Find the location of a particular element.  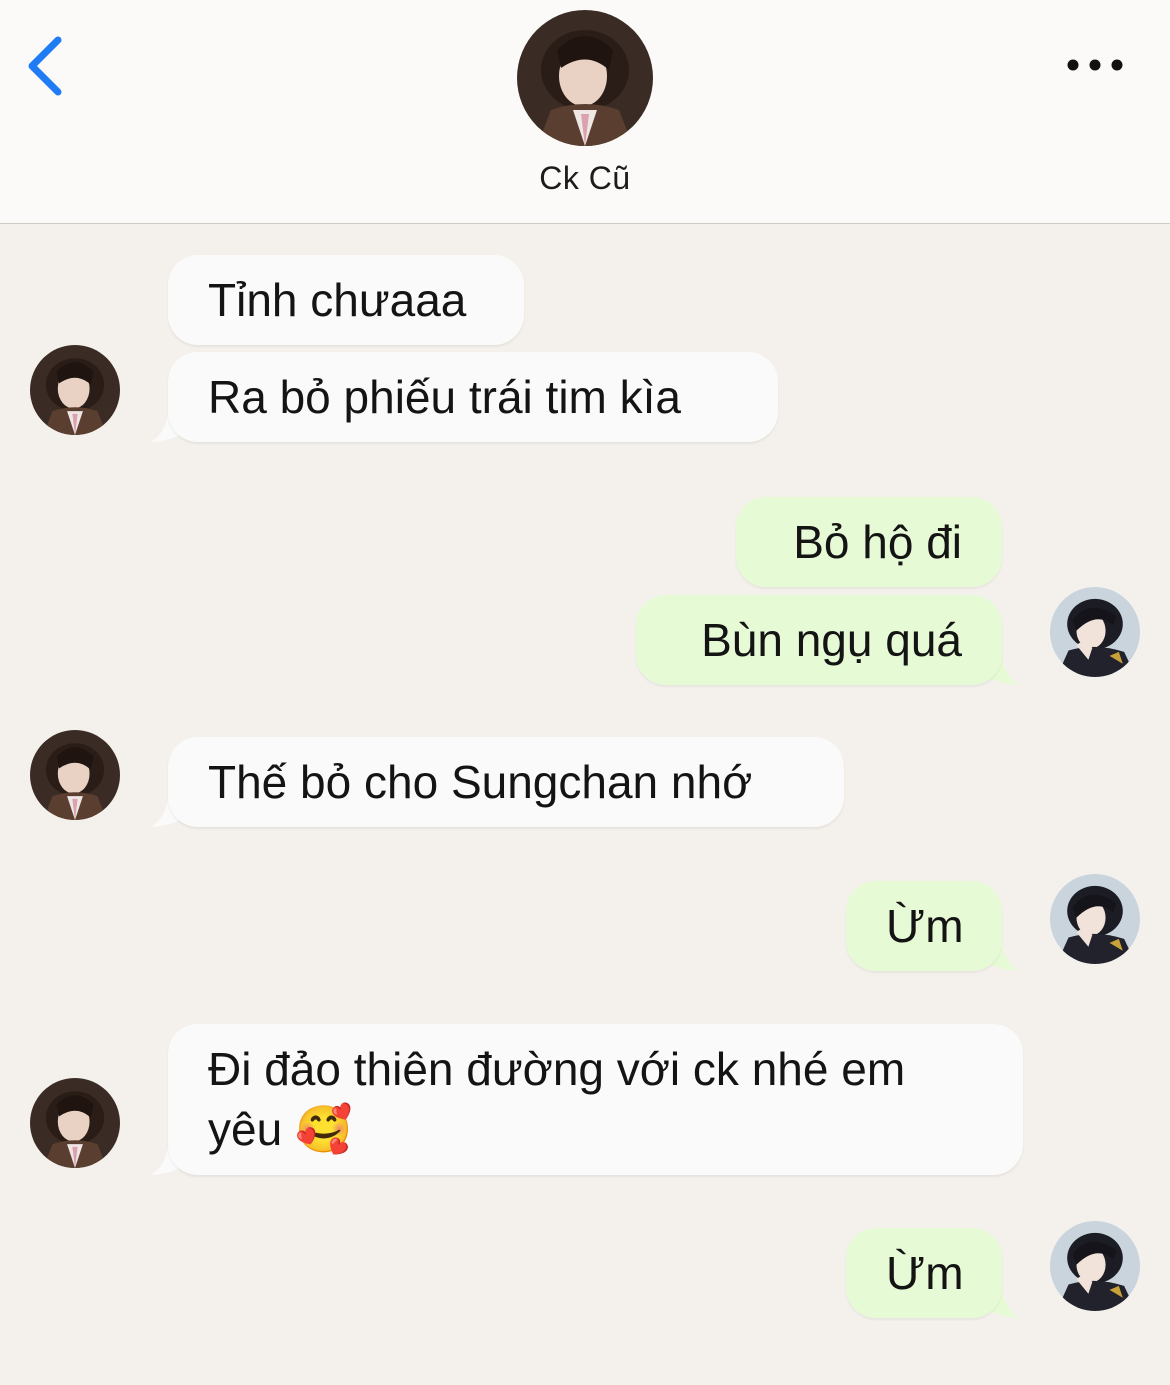

message-text: Tỉnh chưaaa is located at coordinates (337, 300).